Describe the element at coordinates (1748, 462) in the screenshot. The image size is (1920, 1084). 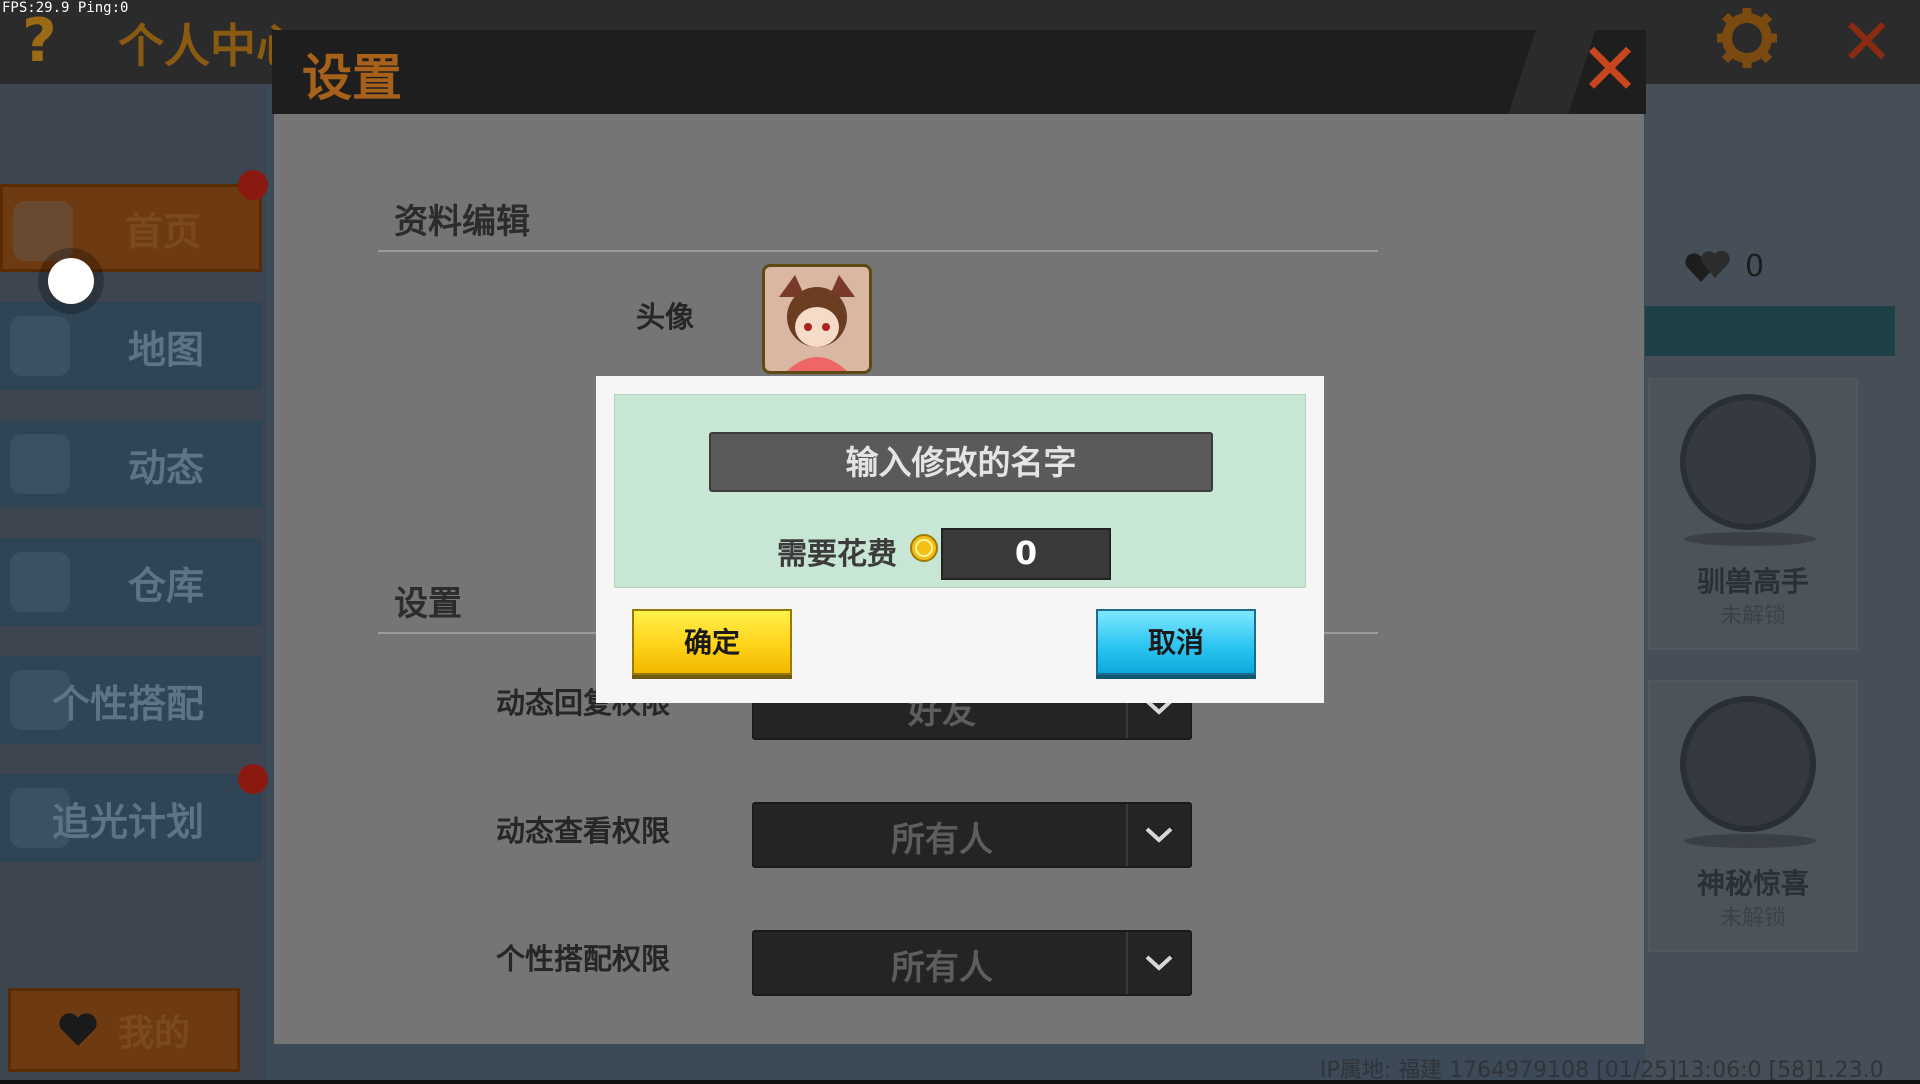
I see `horse-medal-icon` at that location.